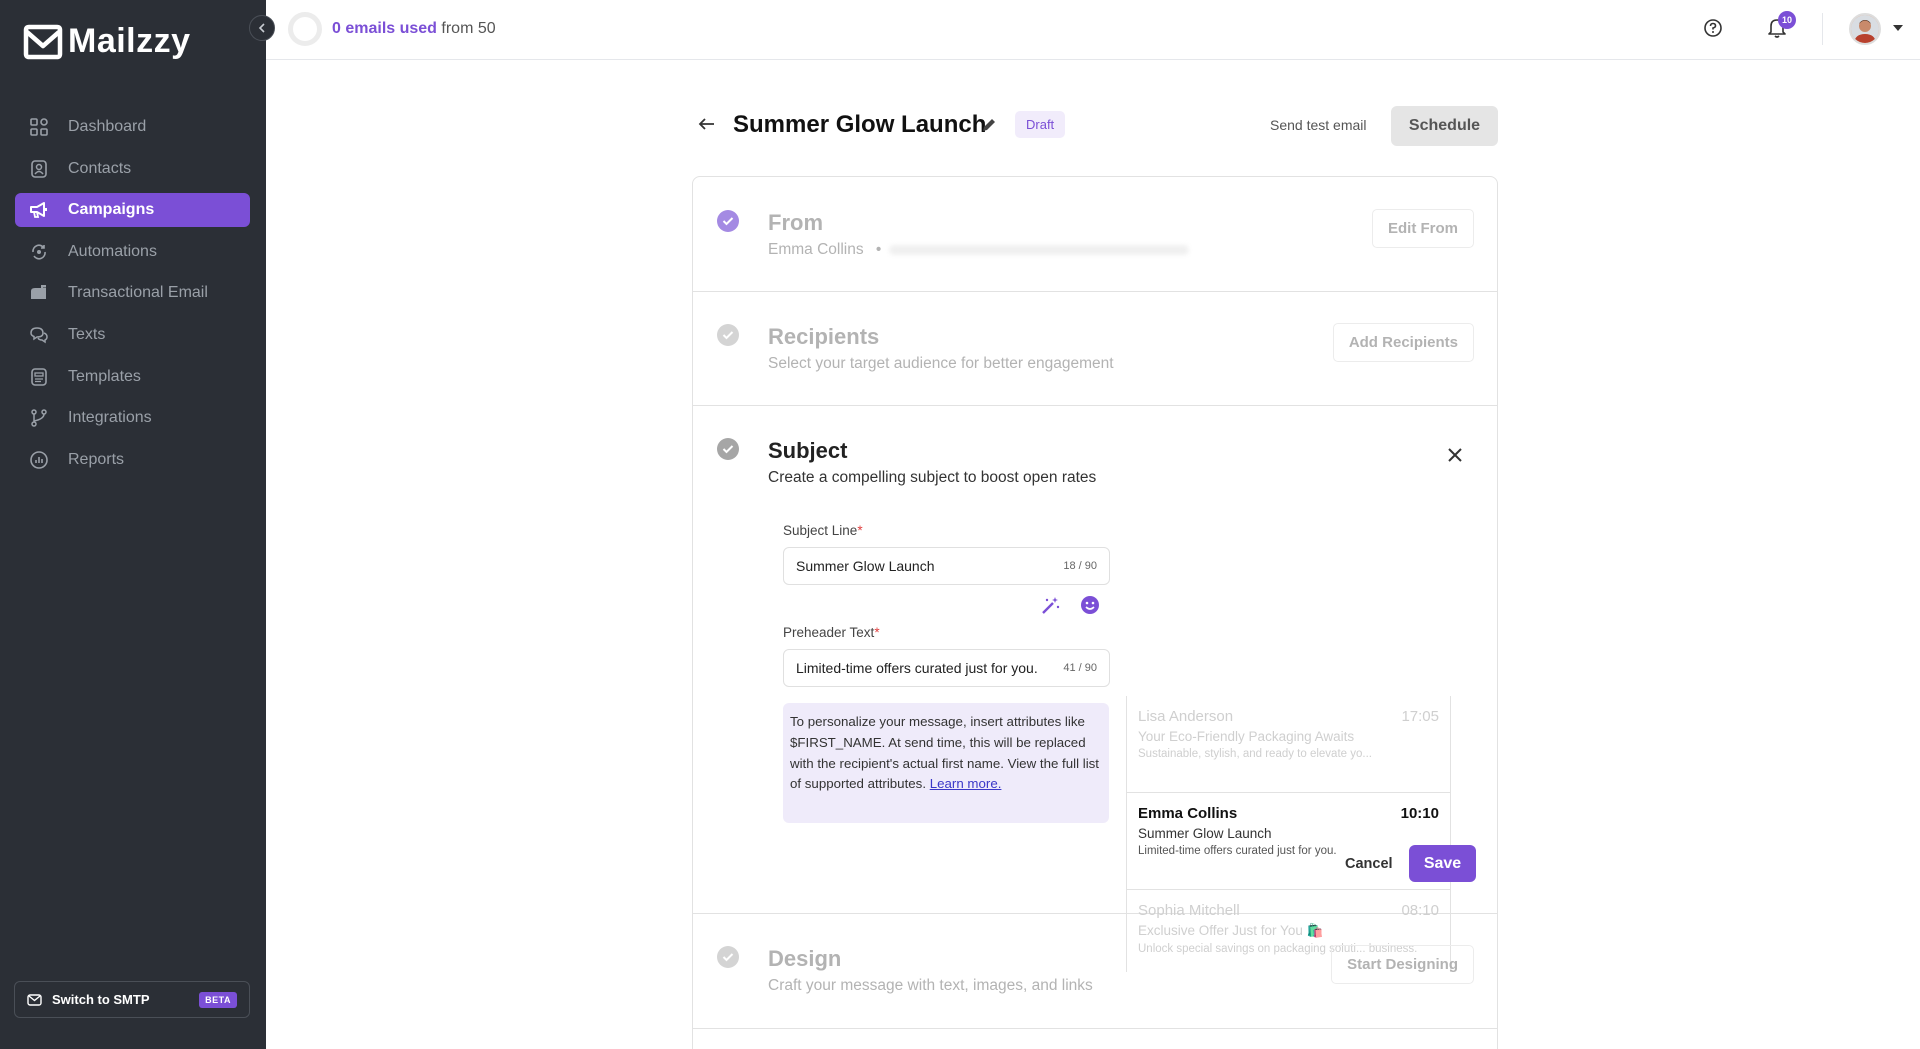 The image size is (1920, 1049). I want to click on mail-logo-icon, so click(43, 41).